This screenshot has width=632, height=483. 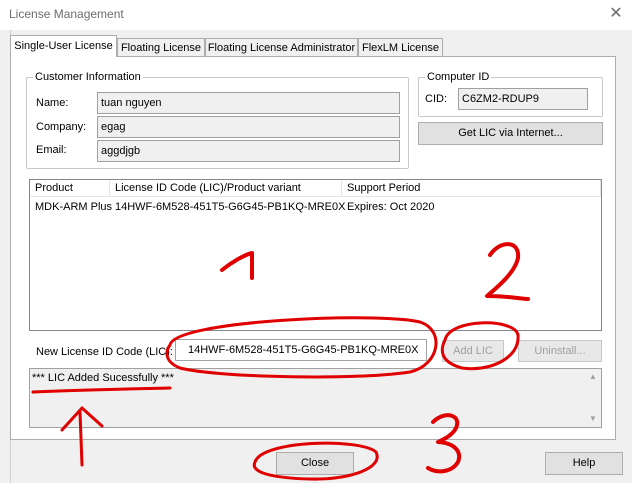 What do you see at coordinates (473, 351) in the screenshot?
I see `add-lic-button: Add LIC` at bounding box center [473, 351].